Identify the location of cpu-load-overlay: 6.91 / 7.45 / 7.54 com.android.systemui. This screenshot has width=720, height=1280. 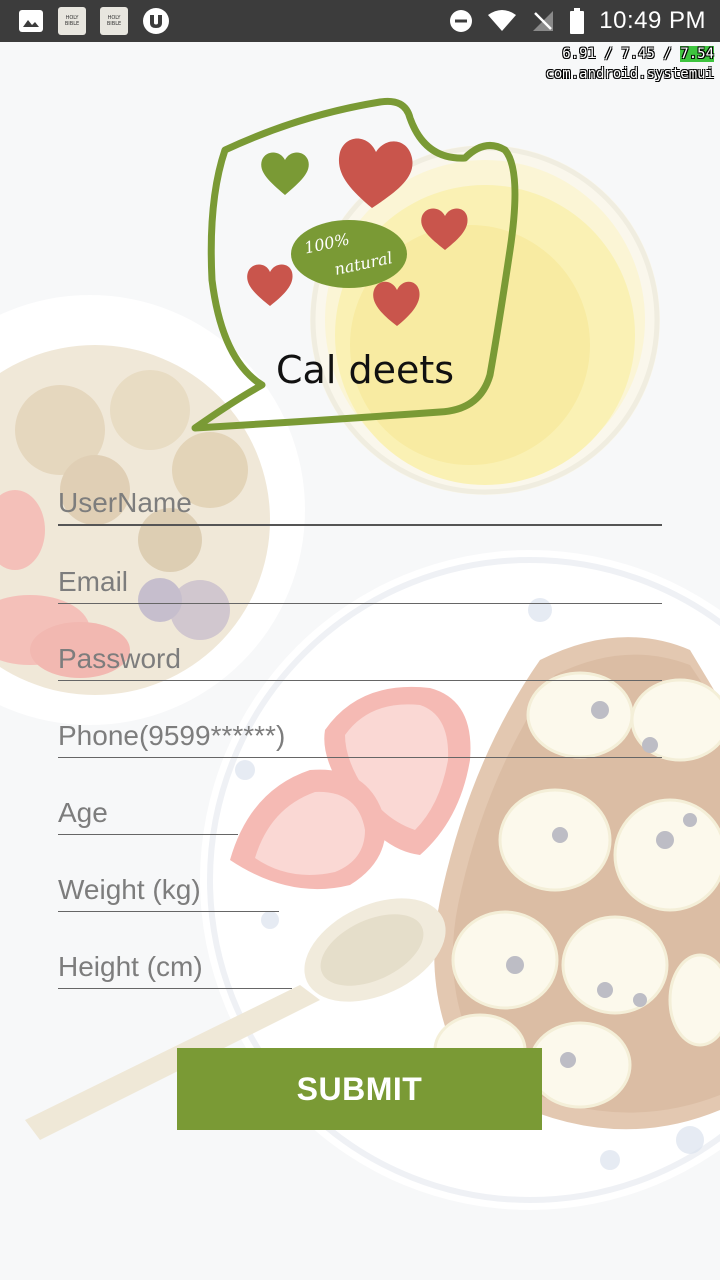
(629, 64).